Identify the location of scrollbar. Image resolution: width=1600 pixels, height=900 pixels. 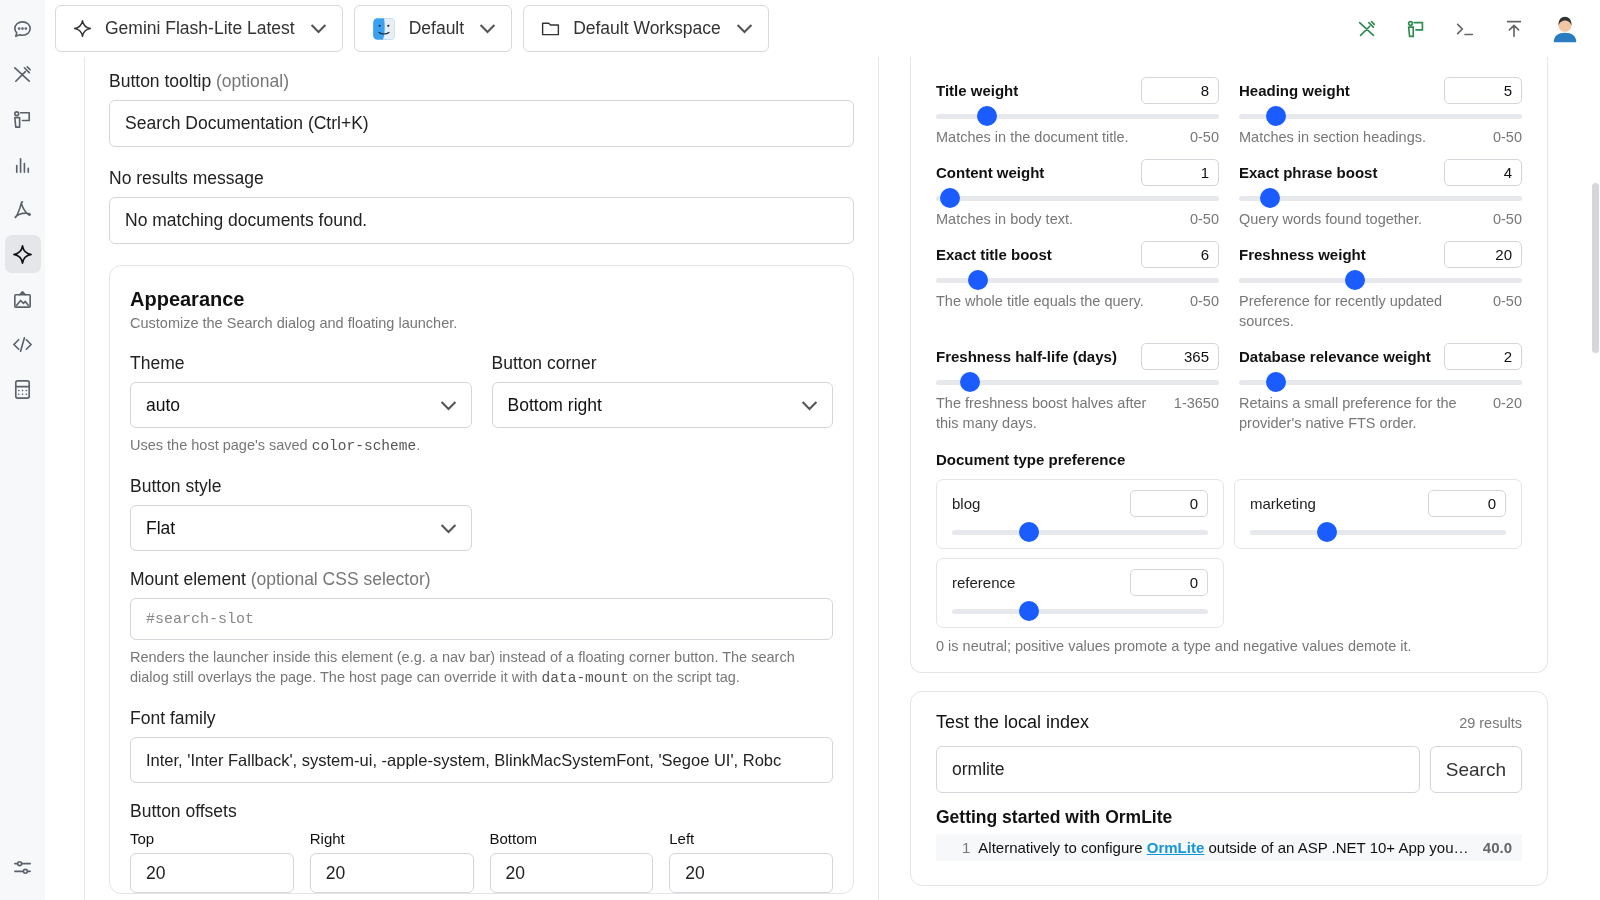
(1595, 268).